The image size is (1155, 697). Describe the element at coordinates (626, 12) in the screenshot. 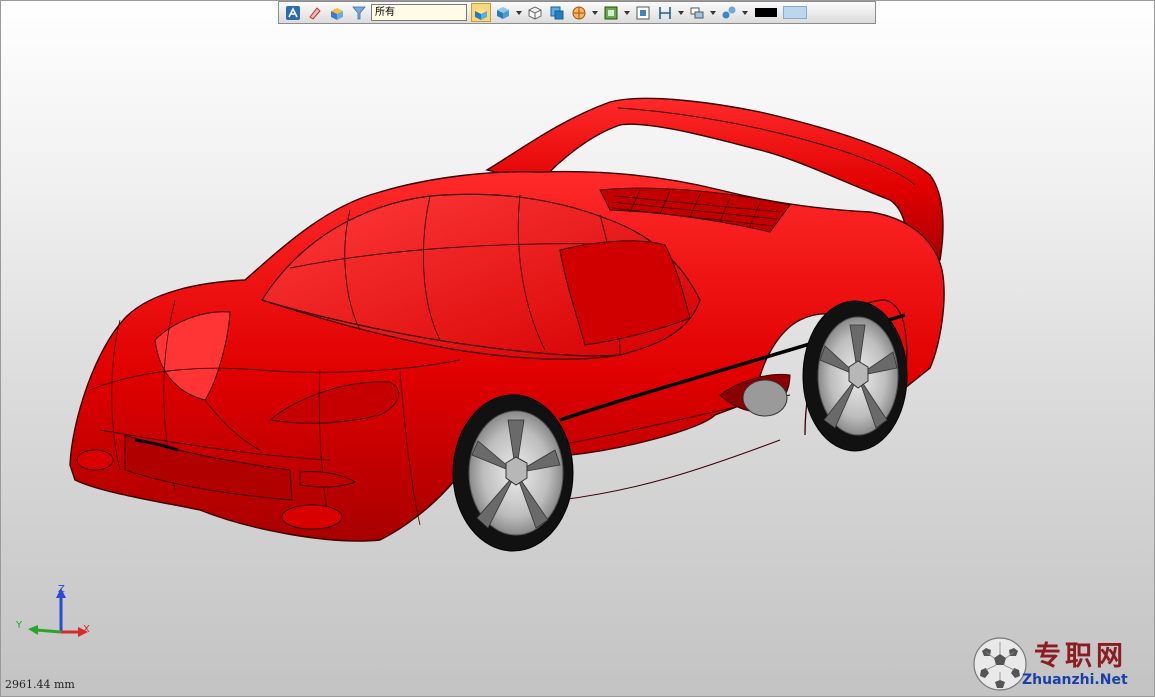

I see `display-mode-dropdown-icon` at that location.